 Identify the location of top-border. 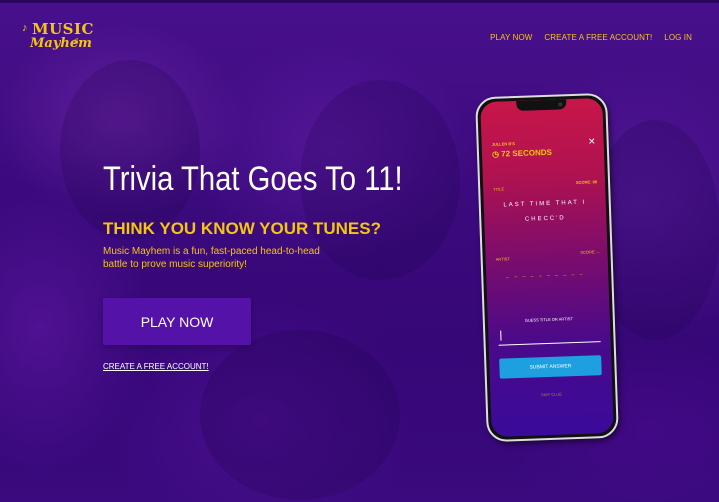
(359, 1).